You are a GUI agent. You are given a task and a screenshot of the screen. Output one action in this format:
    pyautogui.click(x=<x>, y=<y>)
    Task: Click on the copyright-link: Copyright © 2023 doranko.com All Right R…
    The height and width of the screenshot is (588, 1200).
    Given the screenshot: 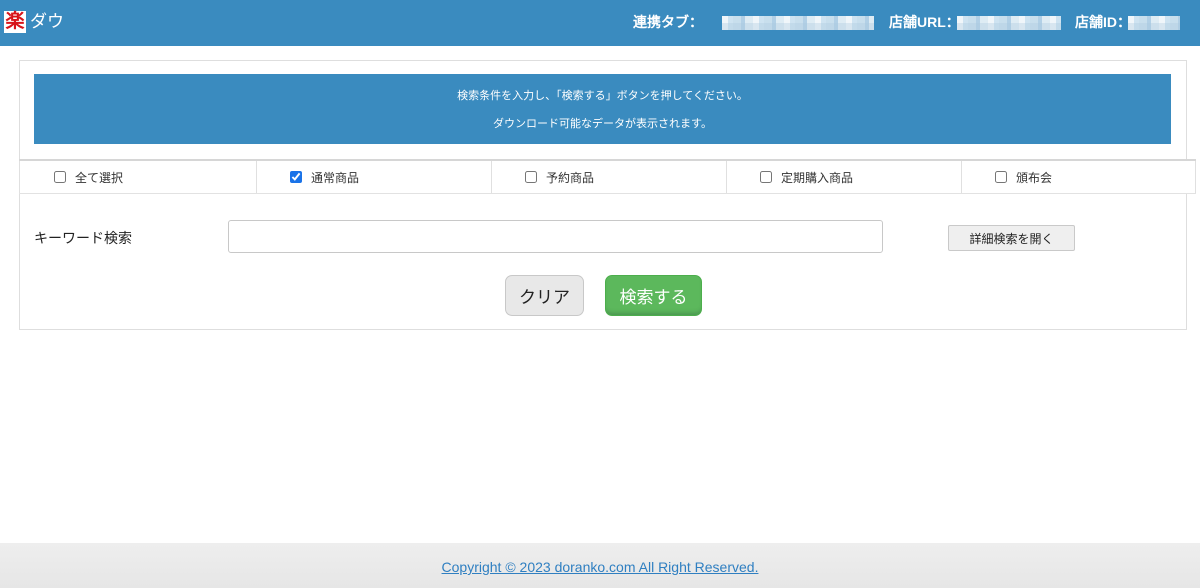 What is the action you would take?
    pyautogui.click(x=600, y=567)
    